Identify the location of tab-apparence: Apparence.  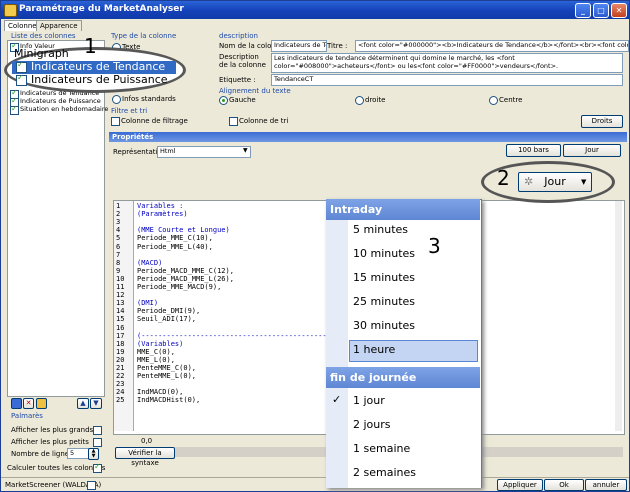
(59, 25).